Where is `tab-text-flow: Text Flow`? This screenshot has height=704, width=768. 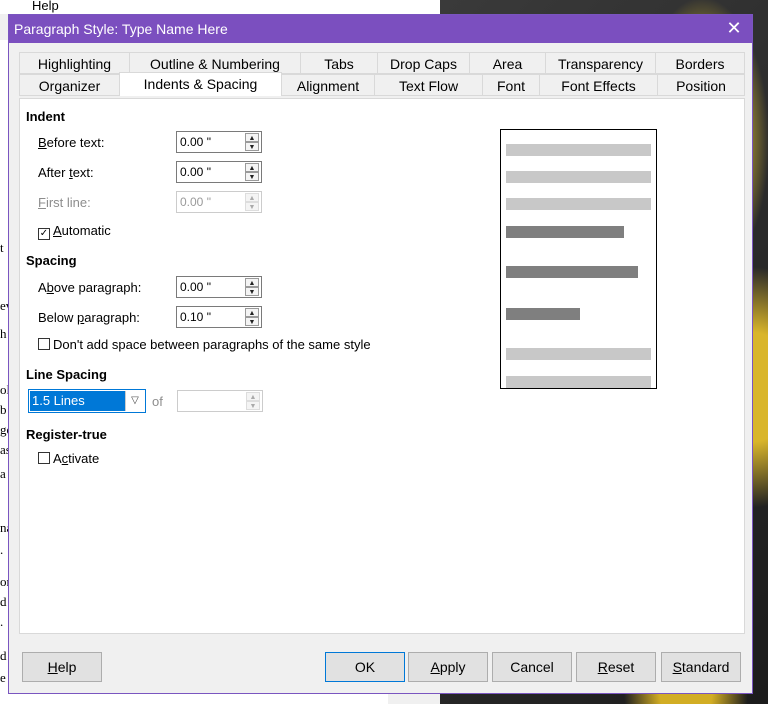 tab-text-flow: Text Flow is located at coordinates (428, 85).